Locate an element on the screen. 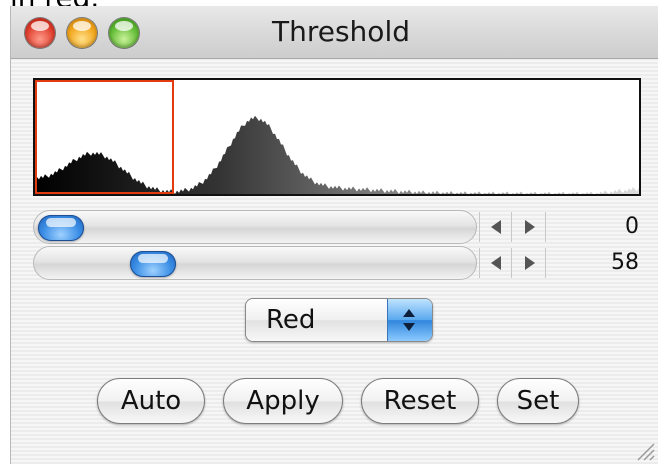  minimize-icon is located at coordinates (82, 33).